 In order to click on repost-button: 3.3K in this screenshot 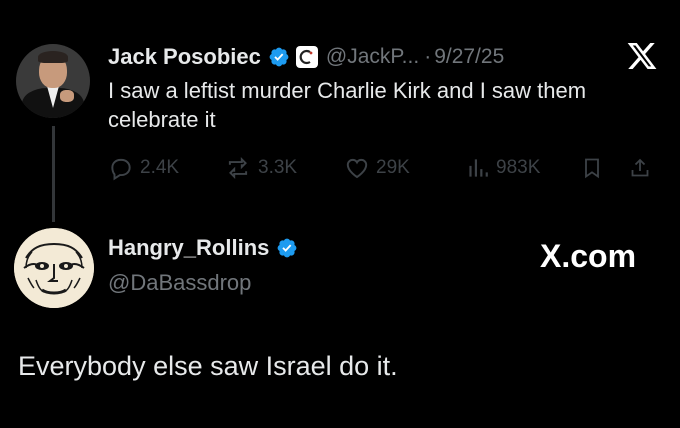, I will do `click(260, 168)`.